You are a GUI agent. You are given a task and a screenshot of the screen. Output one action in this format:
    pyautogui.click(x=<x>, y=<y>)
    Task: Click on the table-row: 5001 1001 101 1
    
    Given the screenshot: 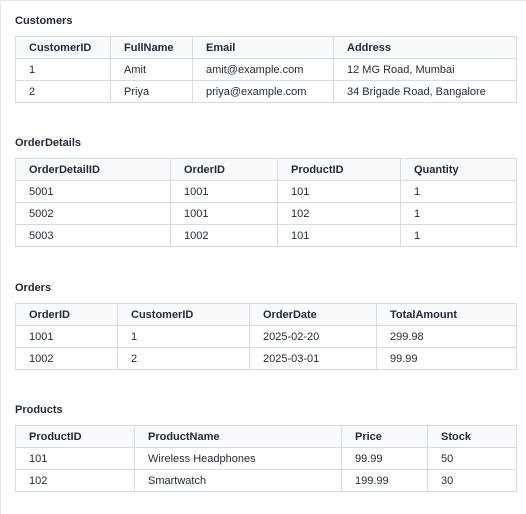 What is the action you would take?
    pyautogui.click(x=266, y=191)
    